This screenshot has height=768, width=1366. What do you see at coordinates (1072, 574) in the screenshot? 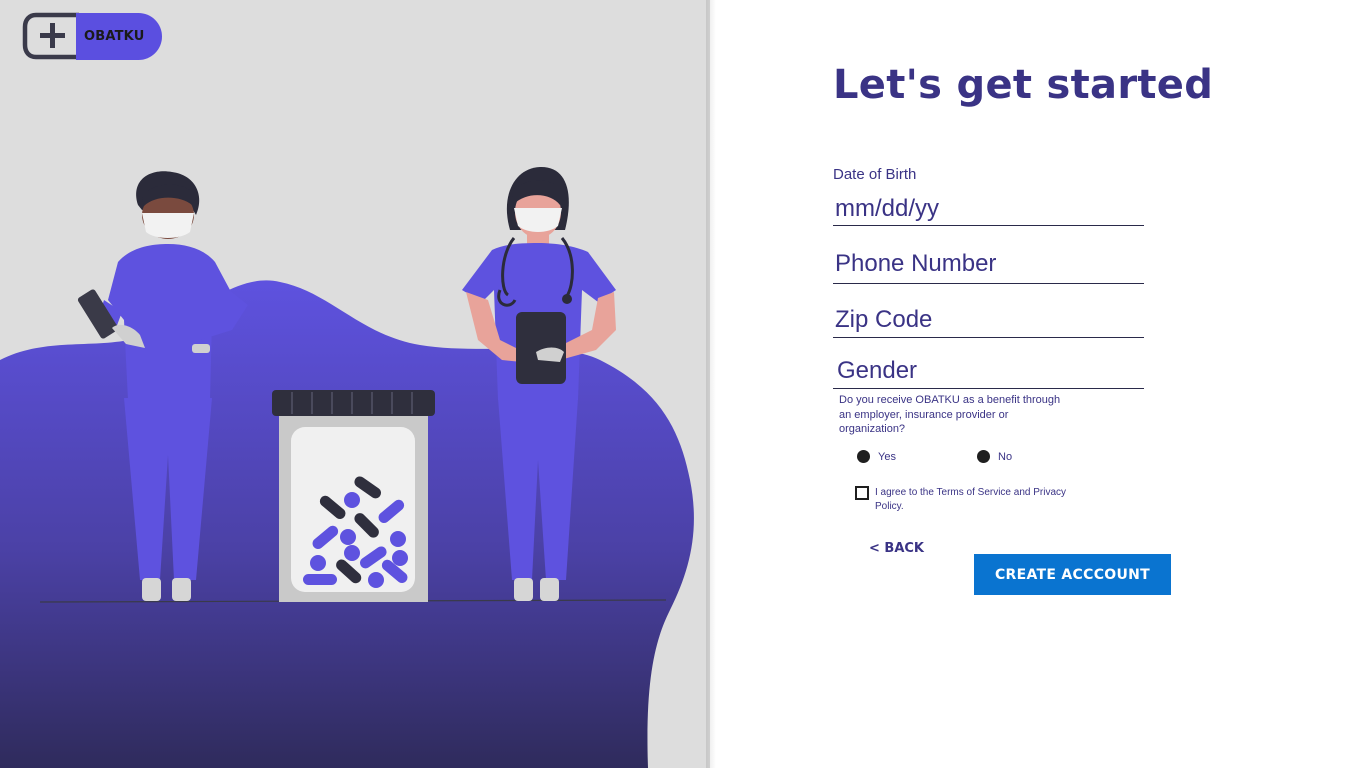
I see `create-account-button: CREATE ACCCOUNT` at bounding box center [1072, 574].